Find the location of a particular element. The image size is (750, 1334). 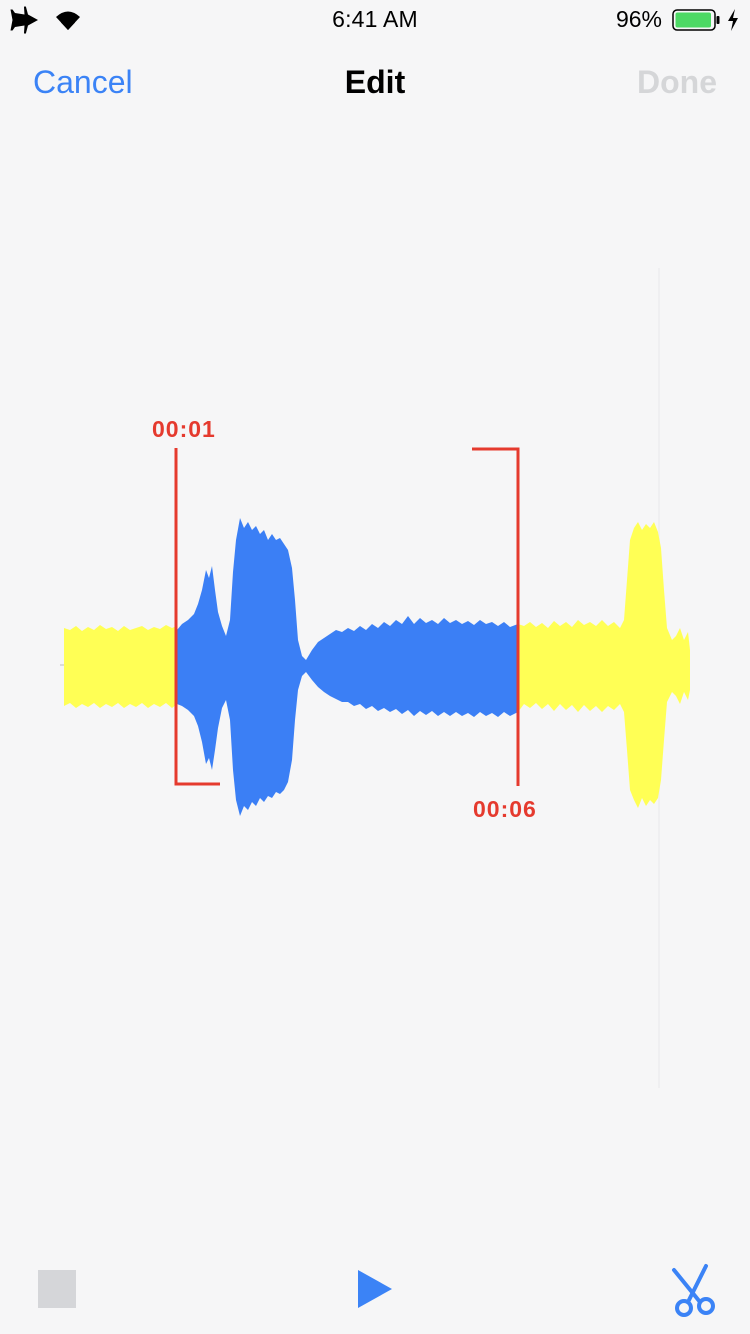

trim-button is located at coordinates (693, 1290).